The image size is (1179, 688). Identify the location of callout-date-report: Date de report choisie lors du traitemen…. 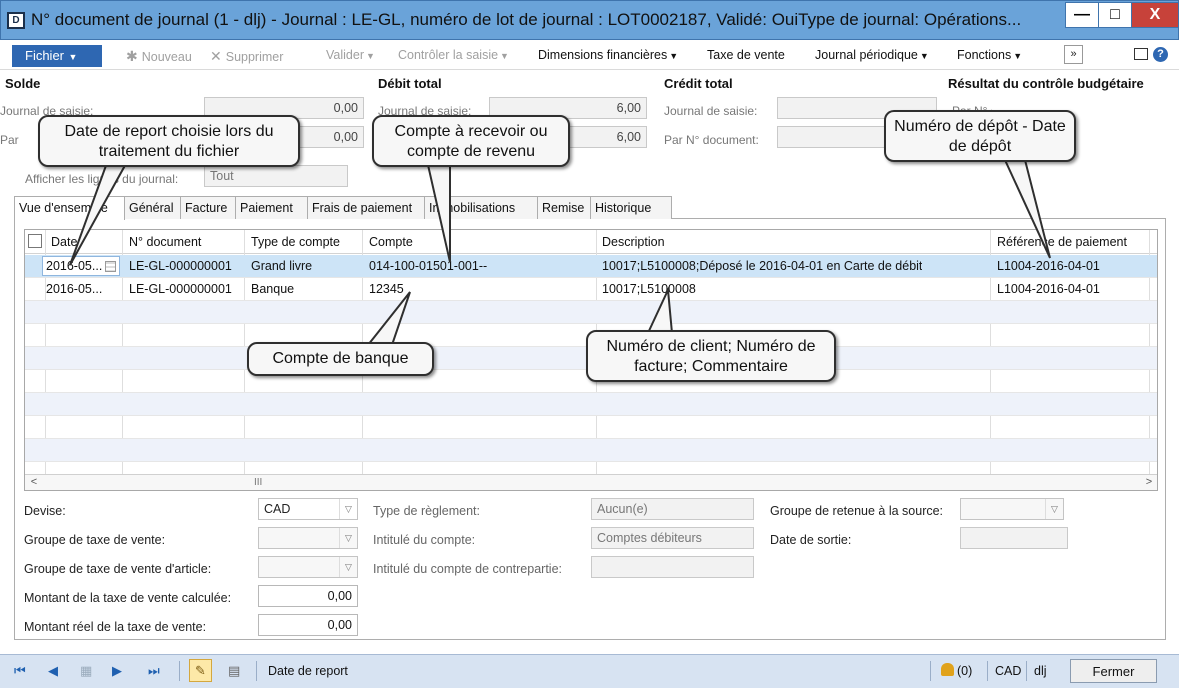
(169, 141).